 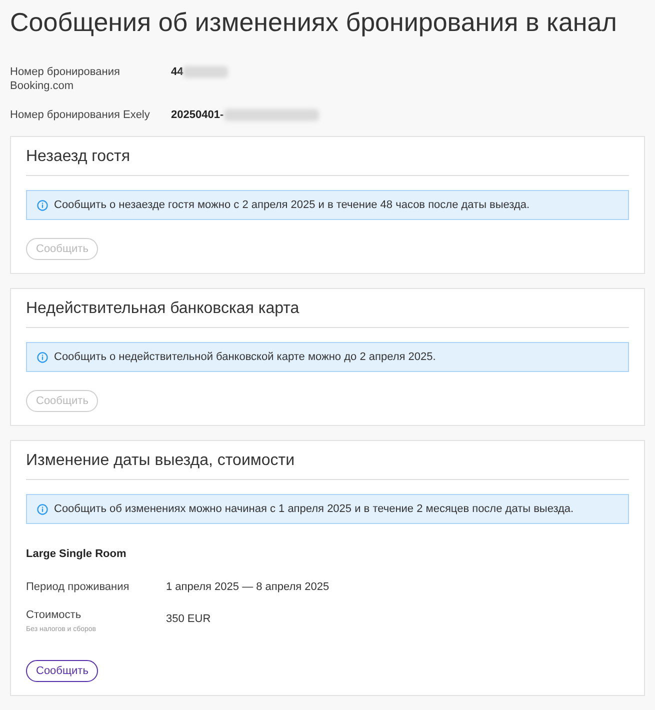 I want to click on page-title: Сообщения об изменениях бронирования в канал, so click(x=314, y=22).